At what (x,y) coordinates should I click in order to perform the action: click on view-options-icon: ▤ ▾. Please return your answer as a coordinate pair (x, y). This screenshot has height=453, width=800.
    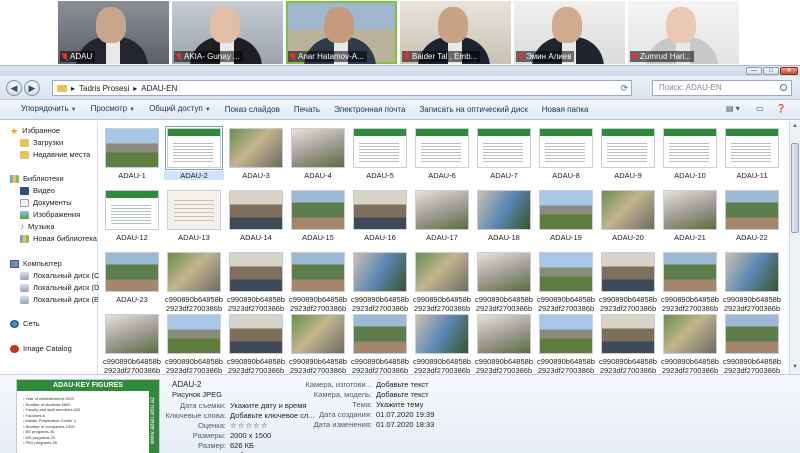
    Looking at the image, I should click on (733, 110).